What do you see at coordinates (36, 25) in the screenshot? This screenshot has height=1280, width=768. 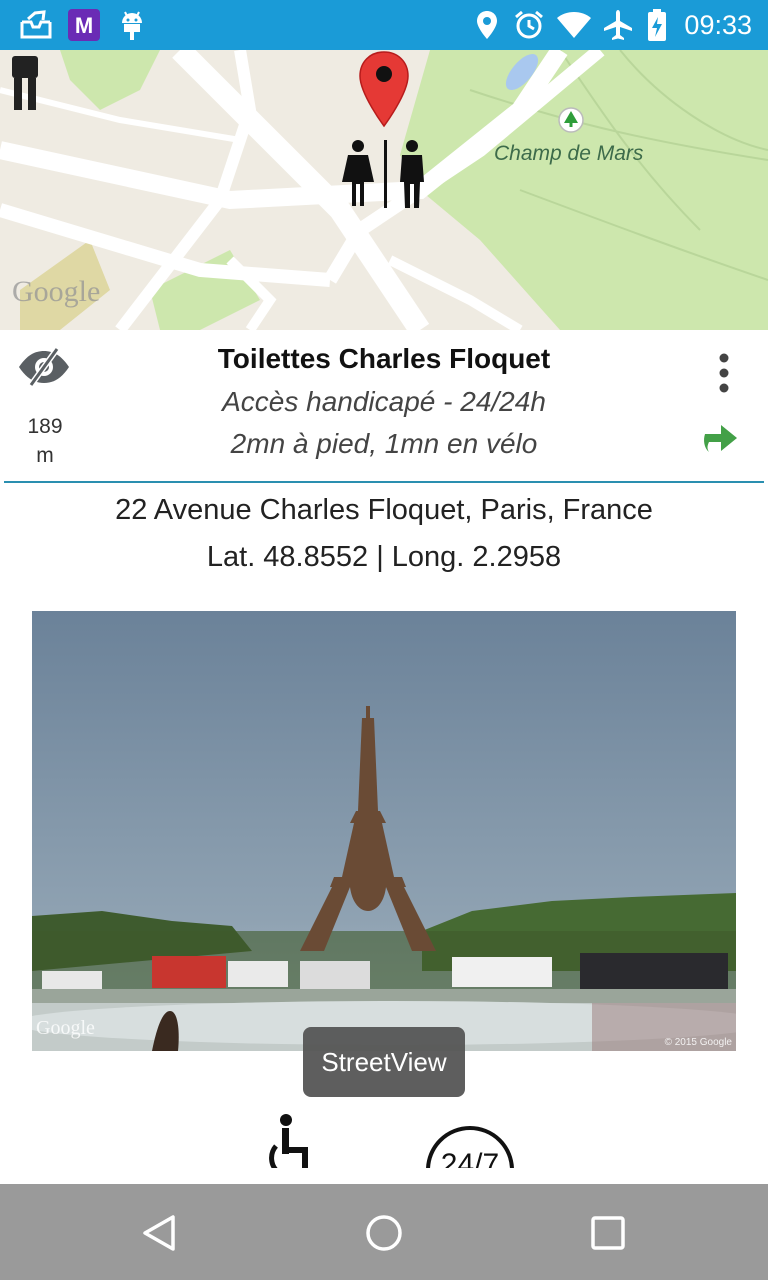 I see `inbox-icon` at bounding box center [36, 25].